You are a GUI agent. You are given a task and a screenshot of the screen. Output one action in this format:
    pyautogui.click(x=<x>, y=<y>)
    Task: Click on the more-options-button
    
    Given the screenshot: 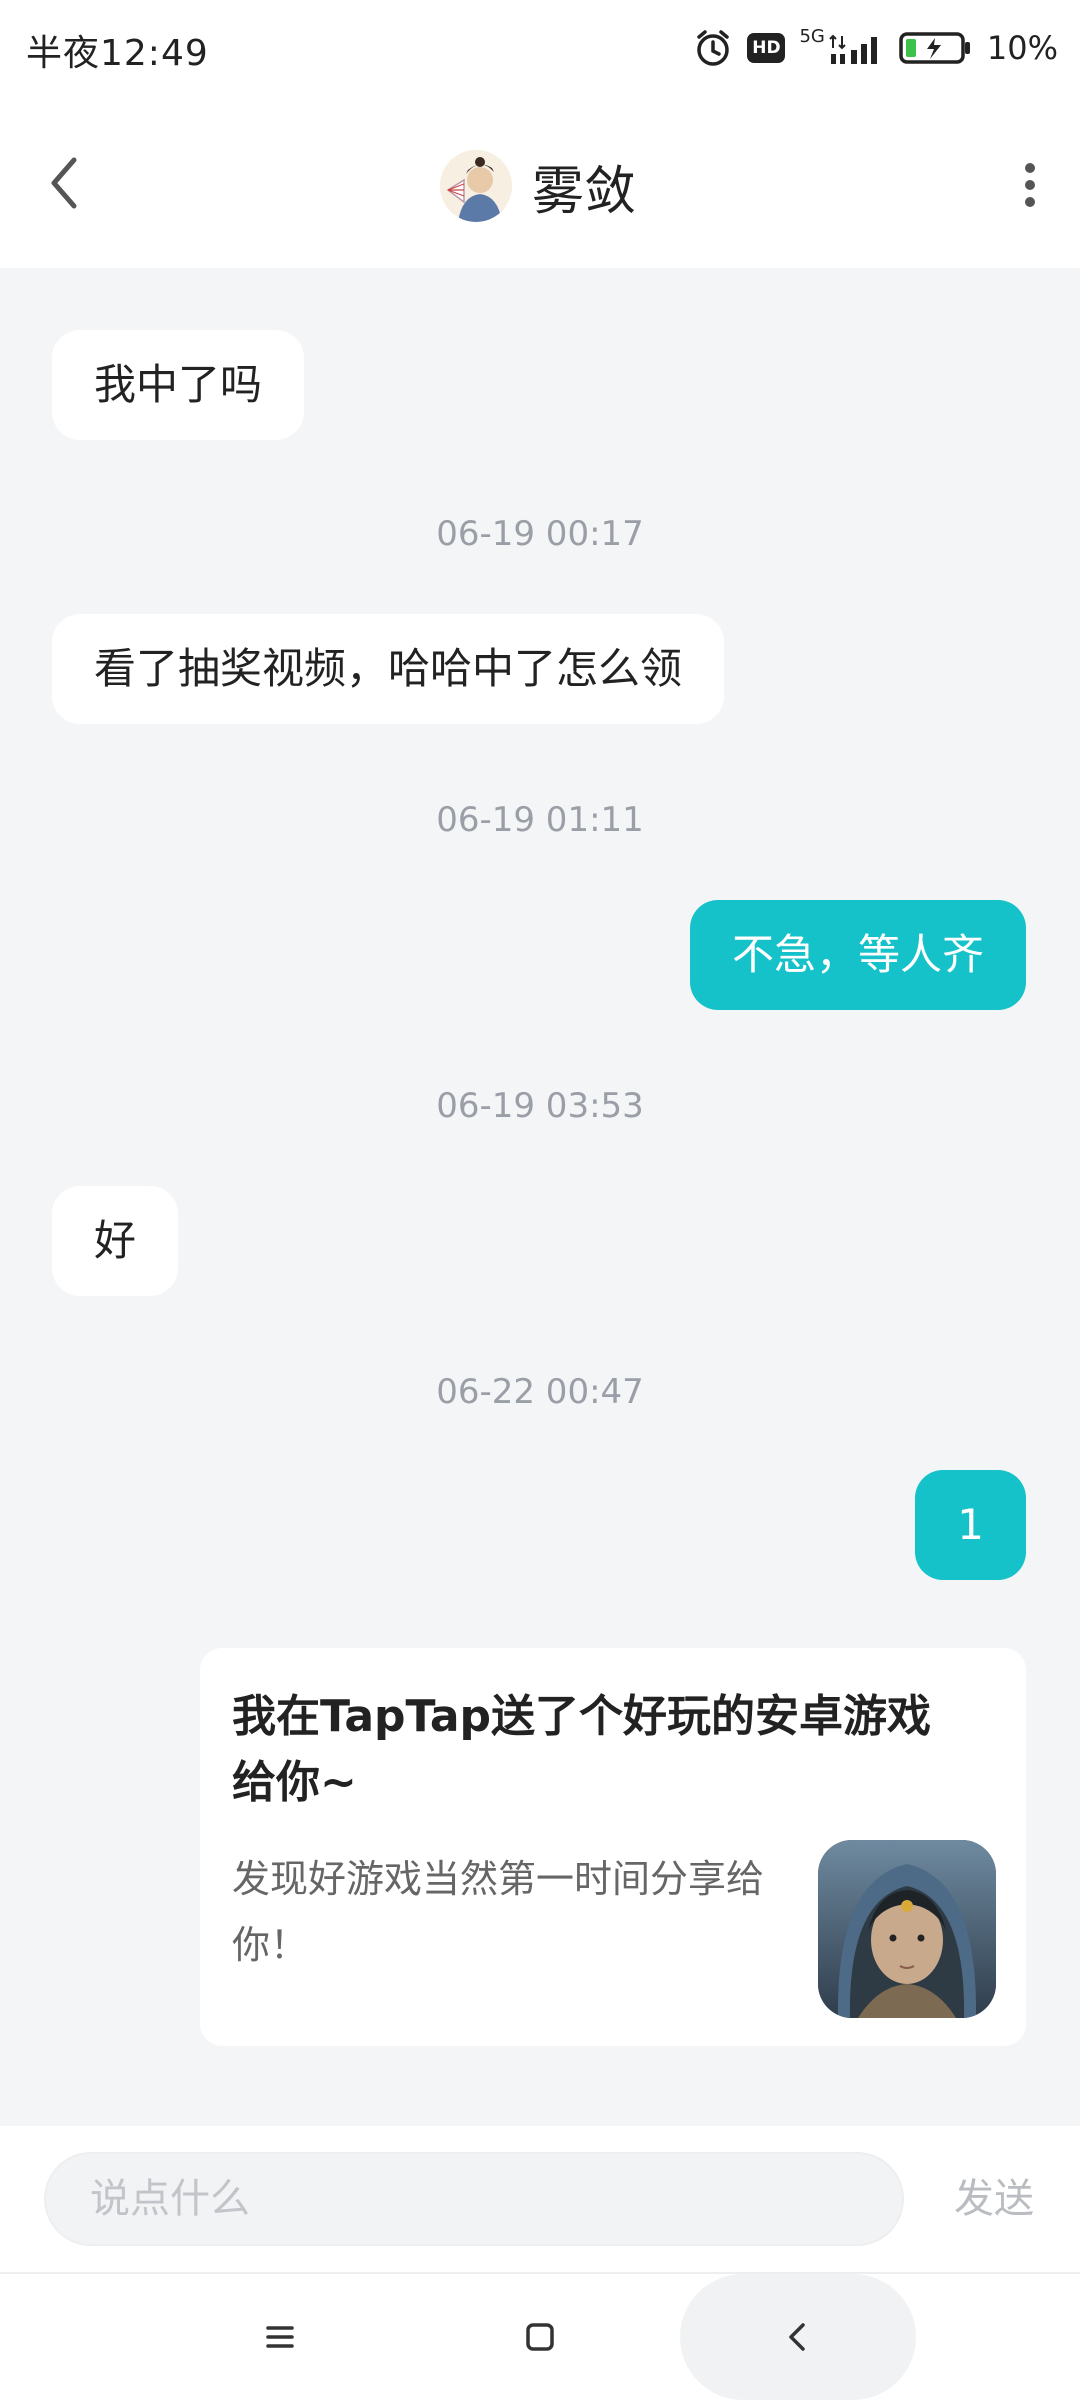 What is the action you would take?
    pyautogui.click(x=1030, y=185)
    